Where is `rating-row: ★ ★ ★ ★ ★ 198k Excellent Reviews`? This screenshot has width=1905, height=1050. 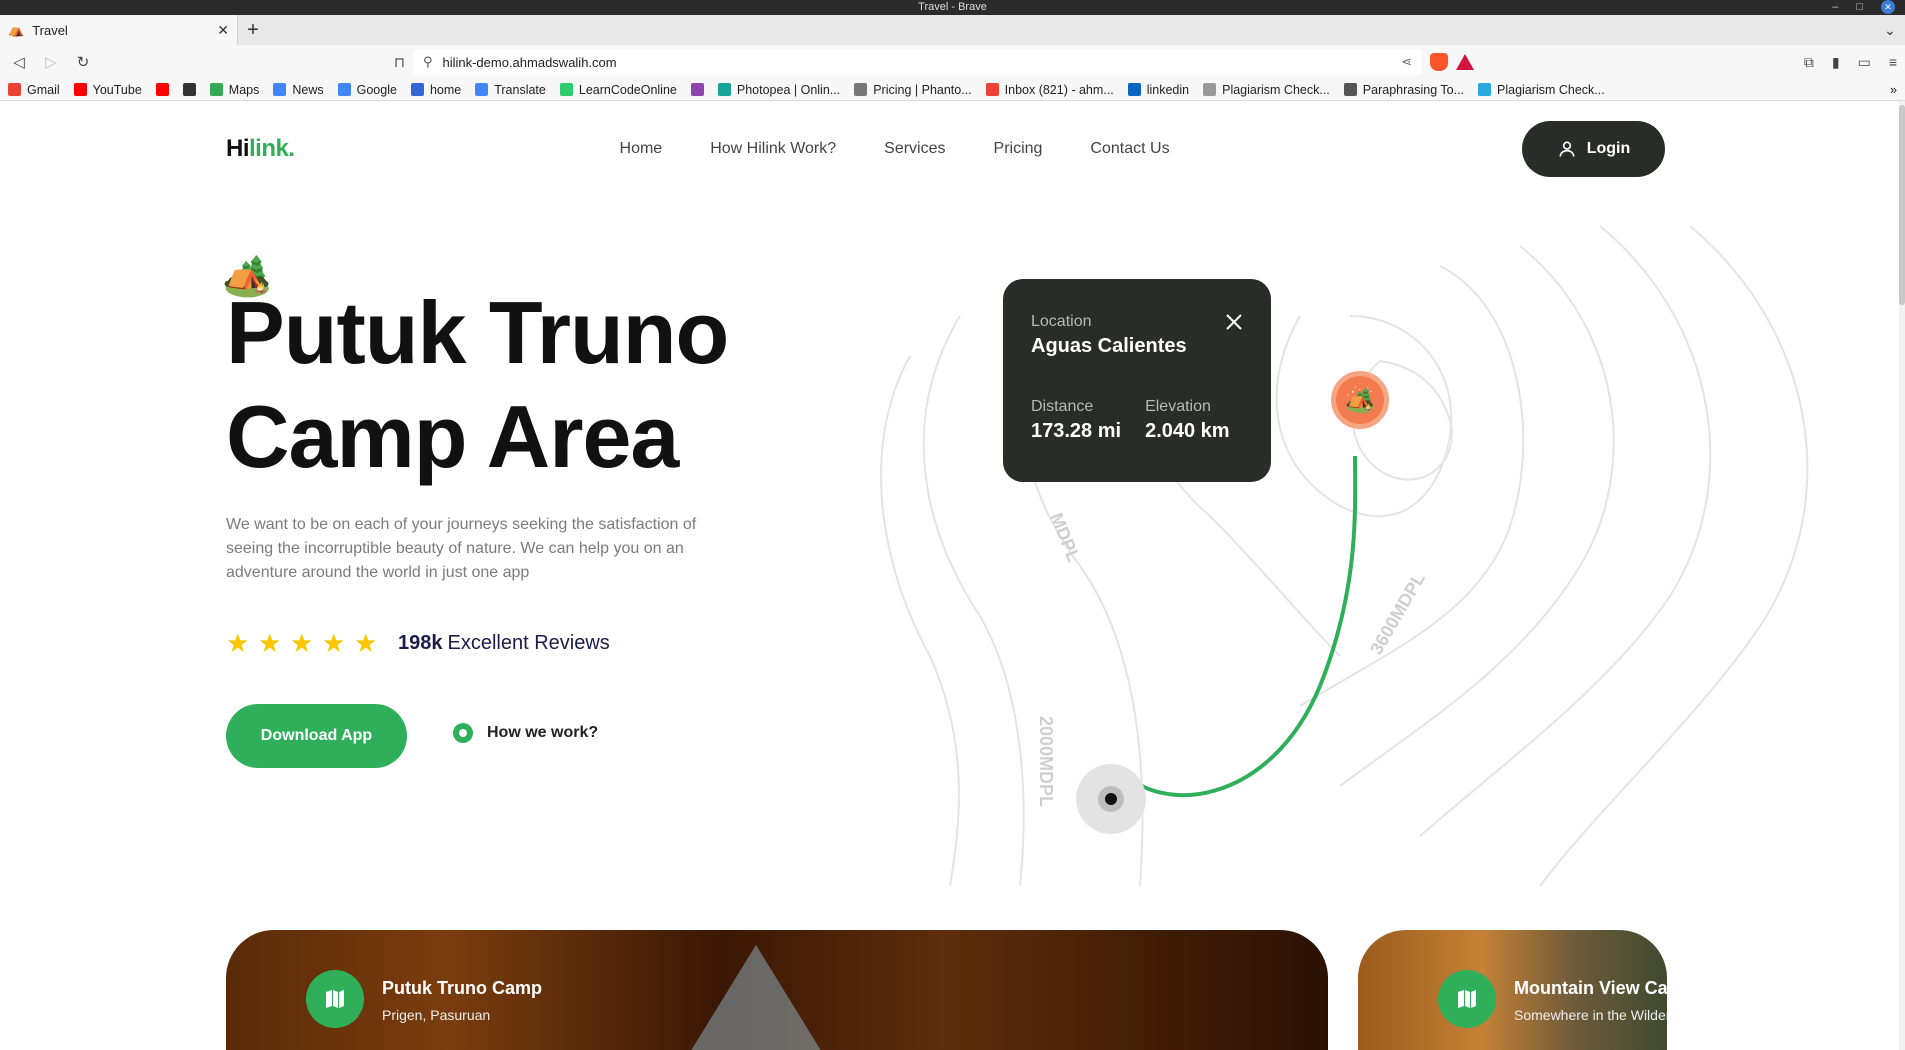
rating-row: ★ ★ ★ ★ ★ 198k Excellent Reviews is located at coordinates (418, 643).